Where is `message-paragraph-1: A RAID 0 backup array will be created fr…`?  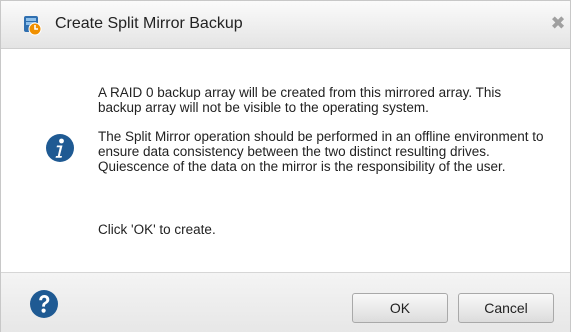 message-paragraph-1: A RAID 0 backup array will be created fr… is located at coordinates (323, 100).